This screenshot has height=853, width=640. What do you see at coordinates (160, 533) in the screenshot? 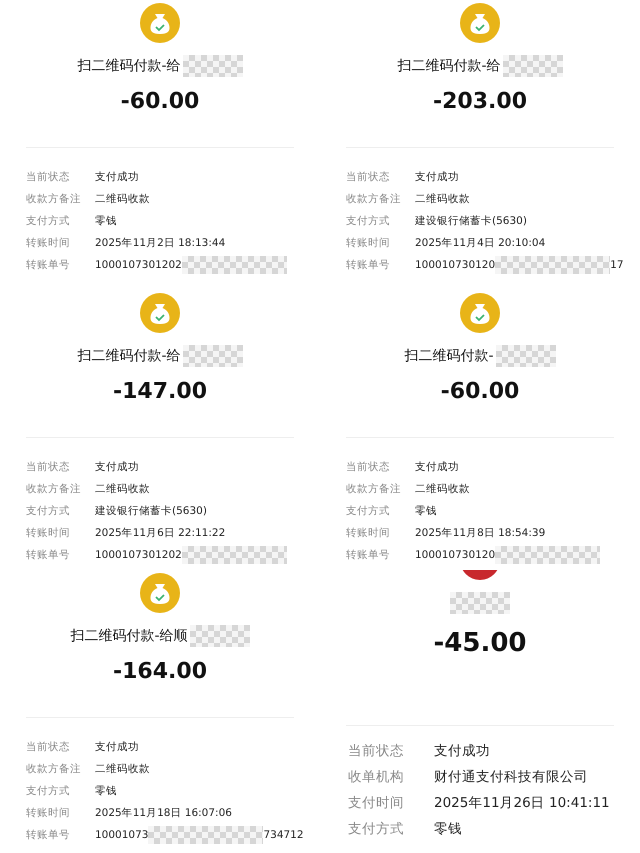
I see `field-value: 2025年11月6日 22:11:22` at bounding box center [160, 533].